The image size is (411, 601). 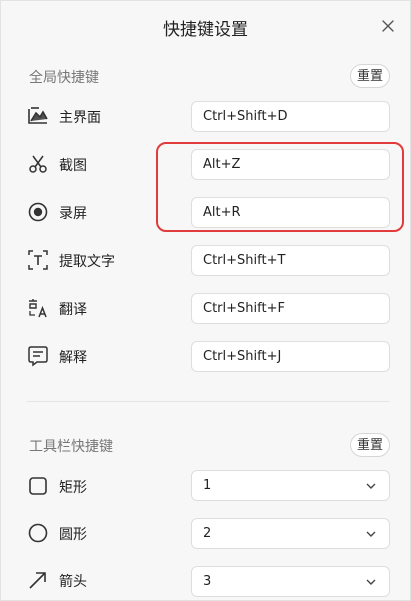 What do you see at coordinates (290, 116) in the screenshot?
I see `main-window-shortcut-field: Ctrl+Shift+D` at bounding box center [290, 116].